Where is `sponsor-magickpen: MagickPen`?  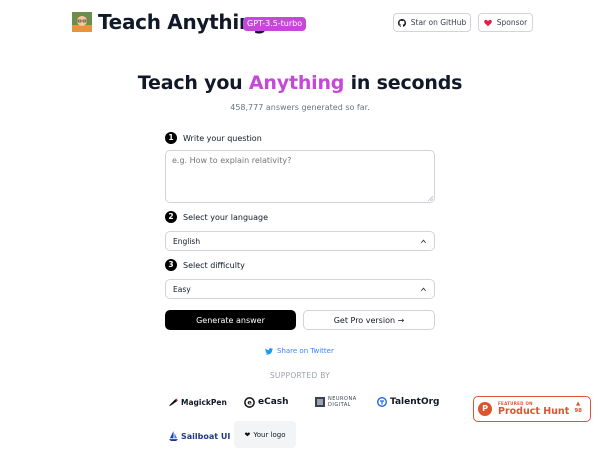 sponsor-magickpen: MagickPen is located at coordinates (198, 402).